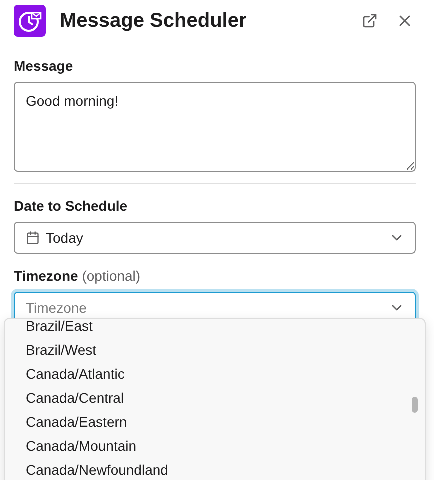  I want to click on field-label: Timezone, so click(46, 276).